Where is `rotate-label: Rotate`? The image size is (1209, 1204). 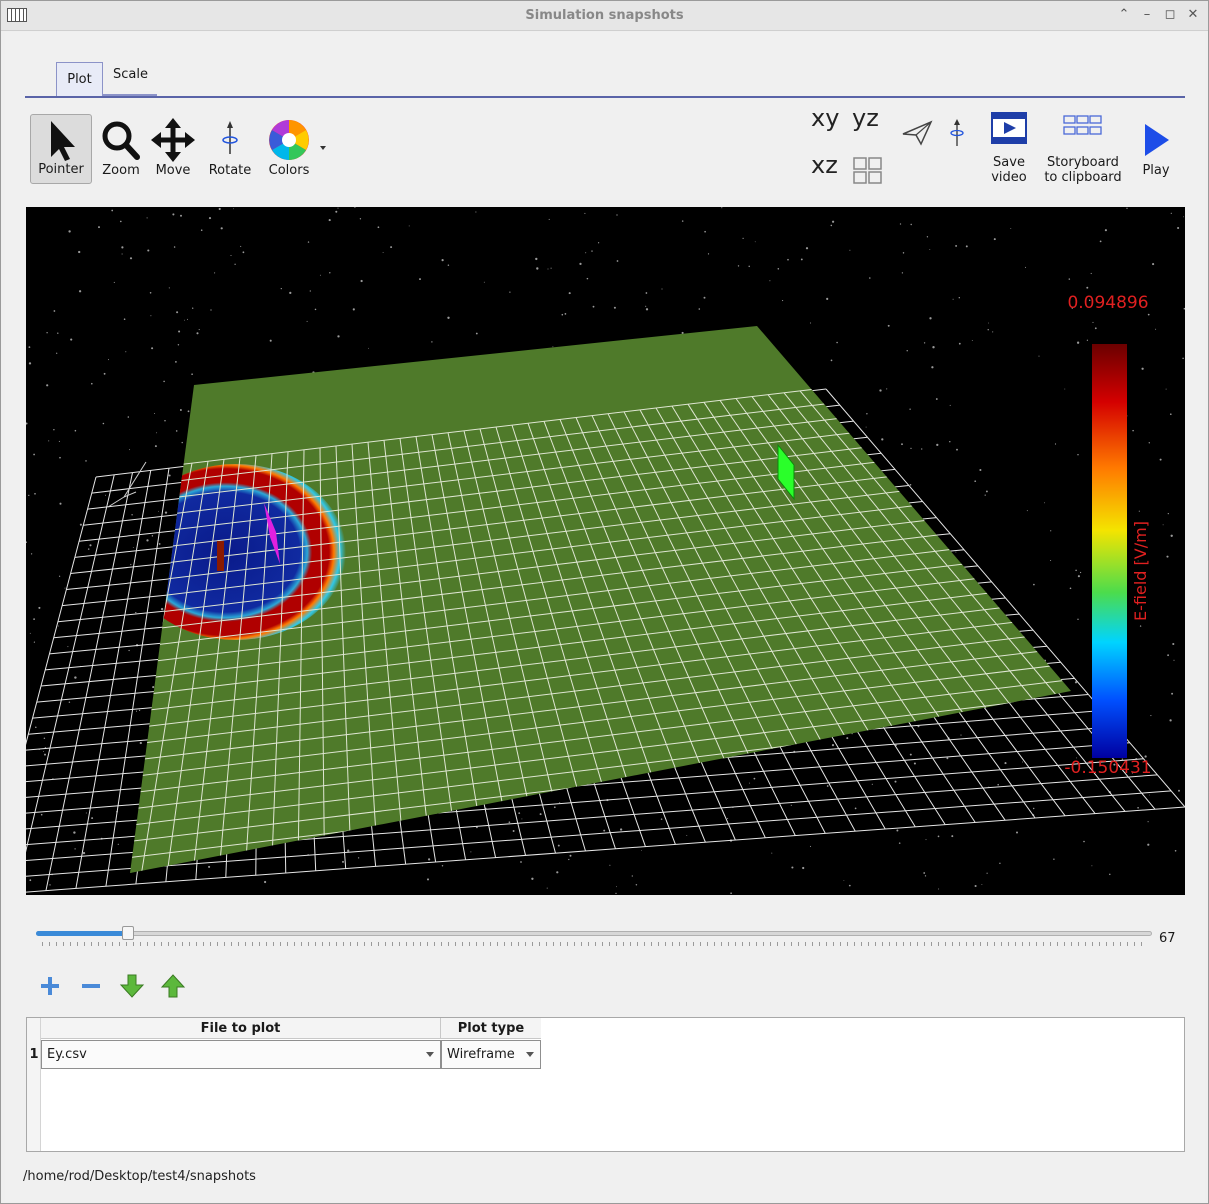 rotate-label: Rotate is located at coordinates (230, 170).